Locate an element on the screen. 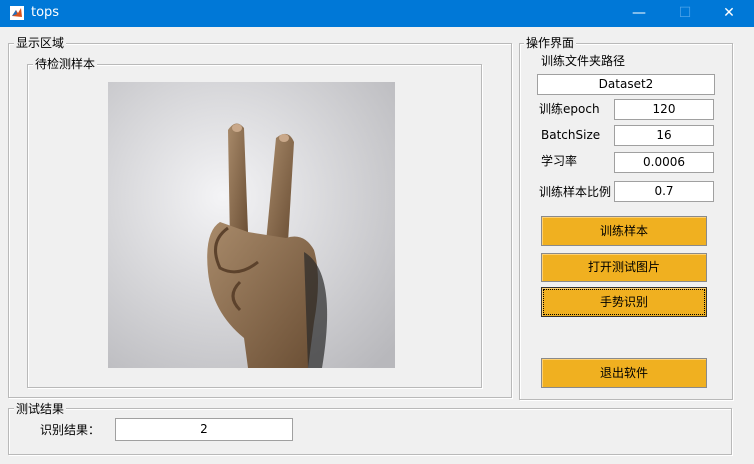 Image resolution: width=754 pixels, height=464 pixels. path-label: 训练文件夹路径 is located at coordinates (583, 61).